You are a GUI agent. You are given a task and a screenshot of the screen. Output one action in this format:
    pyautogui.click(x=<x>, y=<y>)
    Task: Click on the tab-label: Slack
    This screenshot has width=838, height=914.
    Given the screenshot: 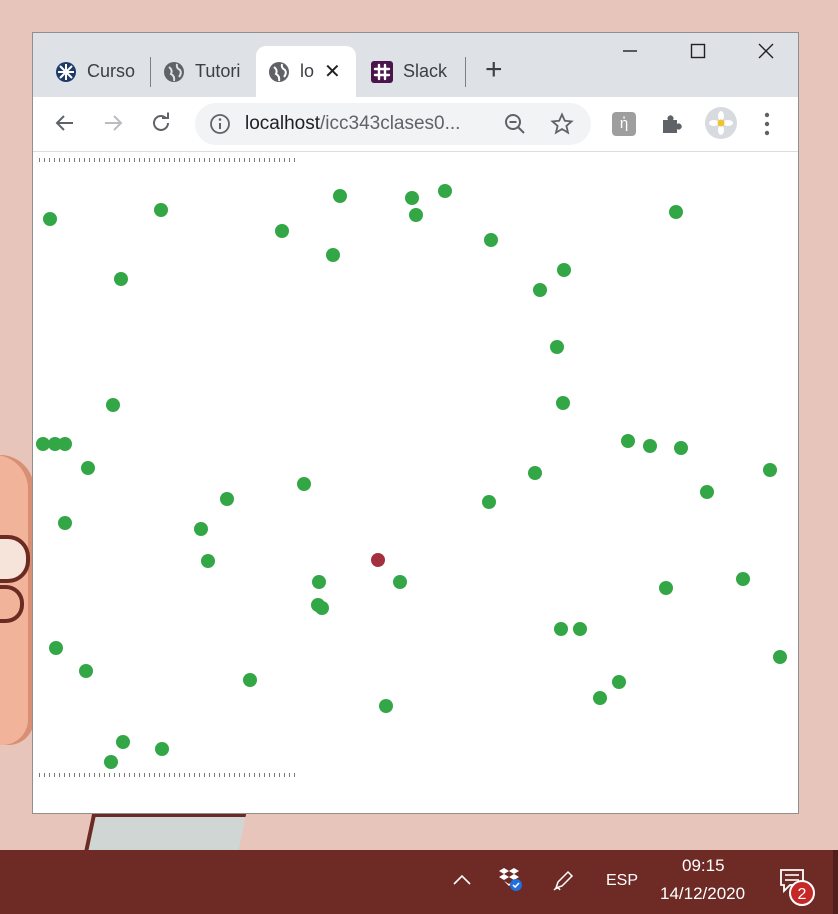 What is the action you would take?
    pyautogui.click(x=425, y=71)
    